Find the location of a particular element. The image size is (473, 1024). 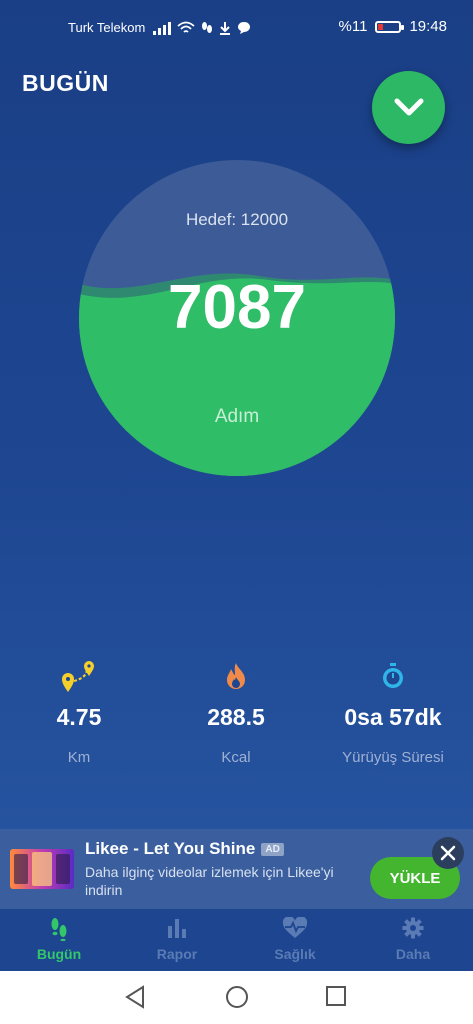

tab-report: Rapor is located at coordinates (177, 939).